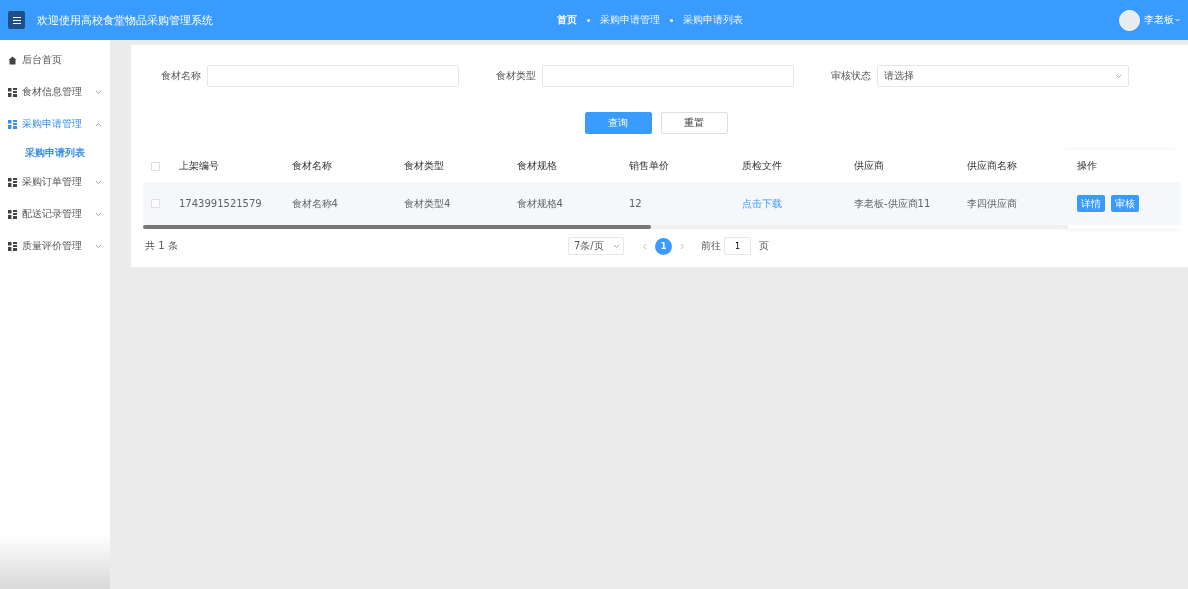  I want to click on detail-button: 详情, so click(1091, 203).